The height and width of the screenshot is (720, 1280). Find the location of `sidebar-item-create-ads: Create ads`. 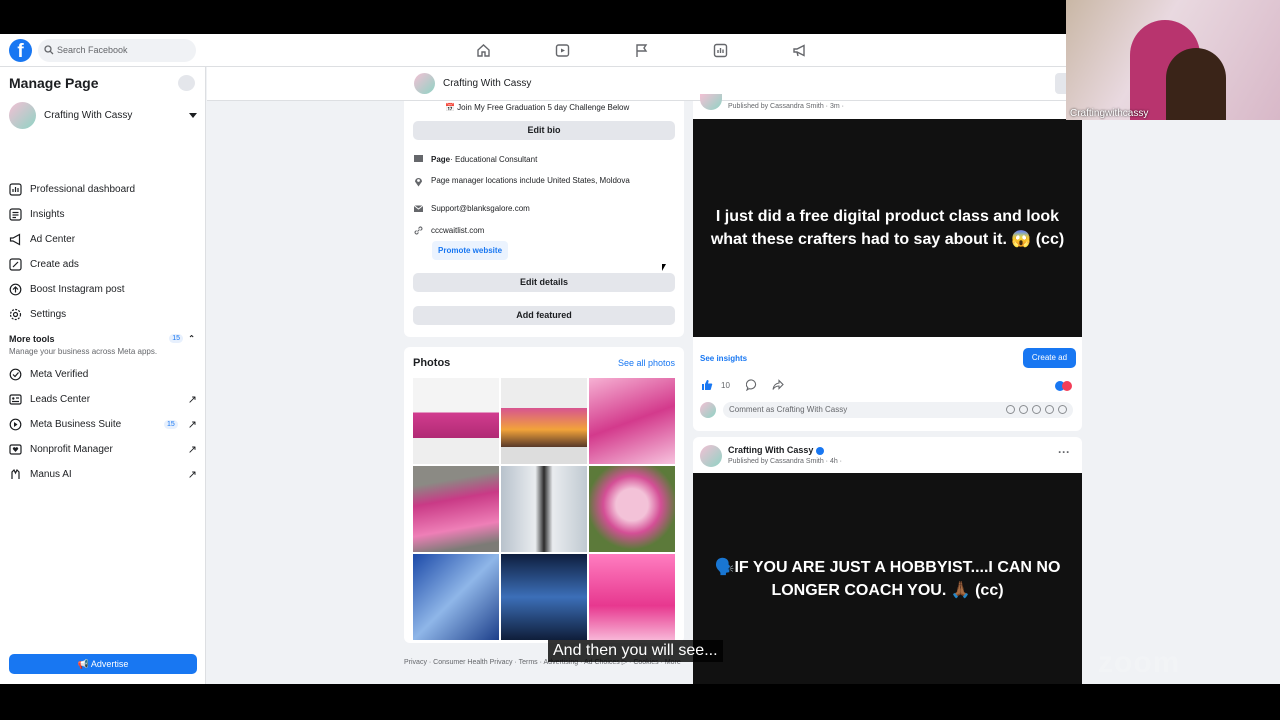

sidebar-item-create-ads: Create ads is located at coordinates (103, 264).